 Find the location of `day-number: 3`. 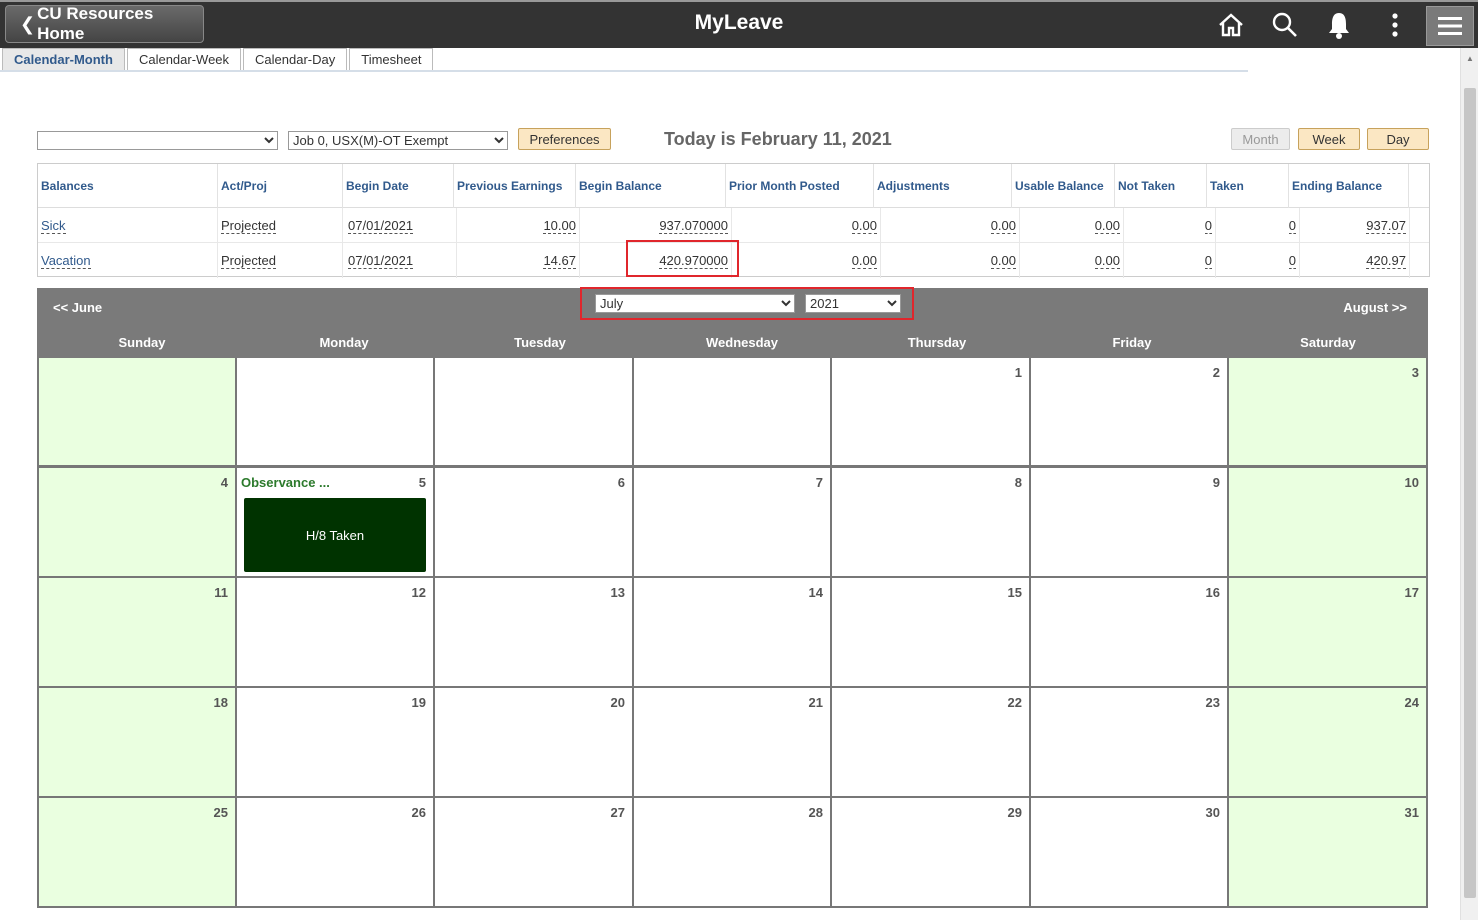

day-number: 3 is located at coordinates (1415, 372).